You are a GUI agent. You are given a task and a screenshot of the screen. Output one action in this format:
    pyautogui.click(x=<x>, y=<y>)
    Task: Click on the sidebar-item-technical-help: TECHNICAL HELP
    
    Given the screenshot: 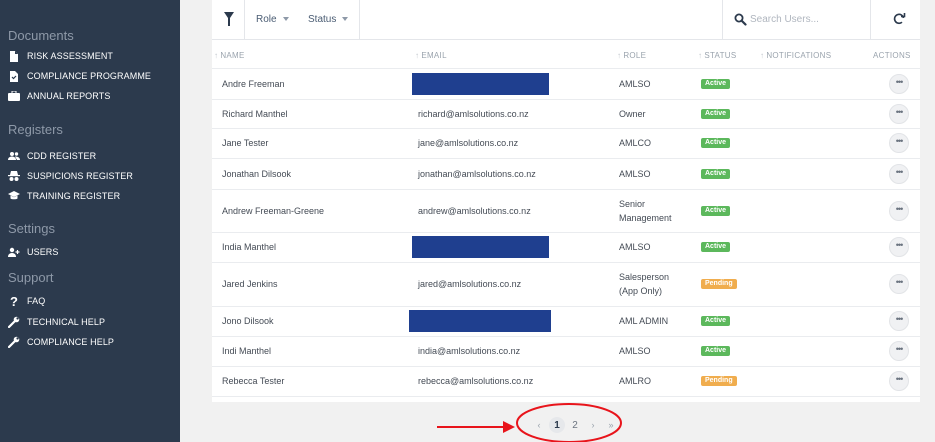 What is the action you would take?
    pyautogui.click(x=56, y=322)
    